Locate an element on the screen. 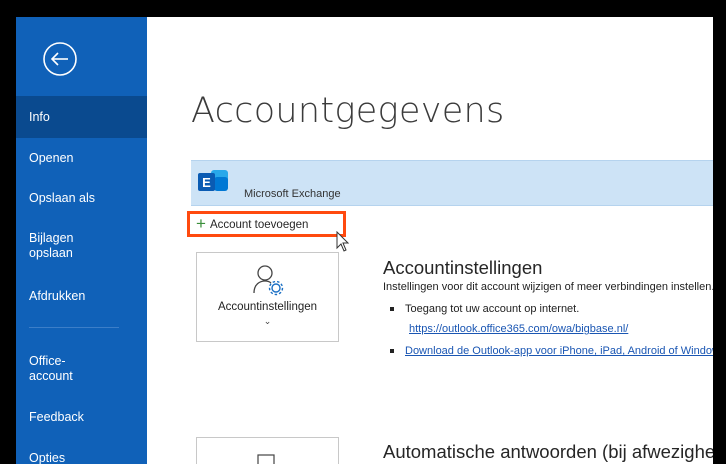 This screenshot has height=464, width=726. account-settings-tile: Accountinstellingen ⌄ is located at coordinates (267, 297).